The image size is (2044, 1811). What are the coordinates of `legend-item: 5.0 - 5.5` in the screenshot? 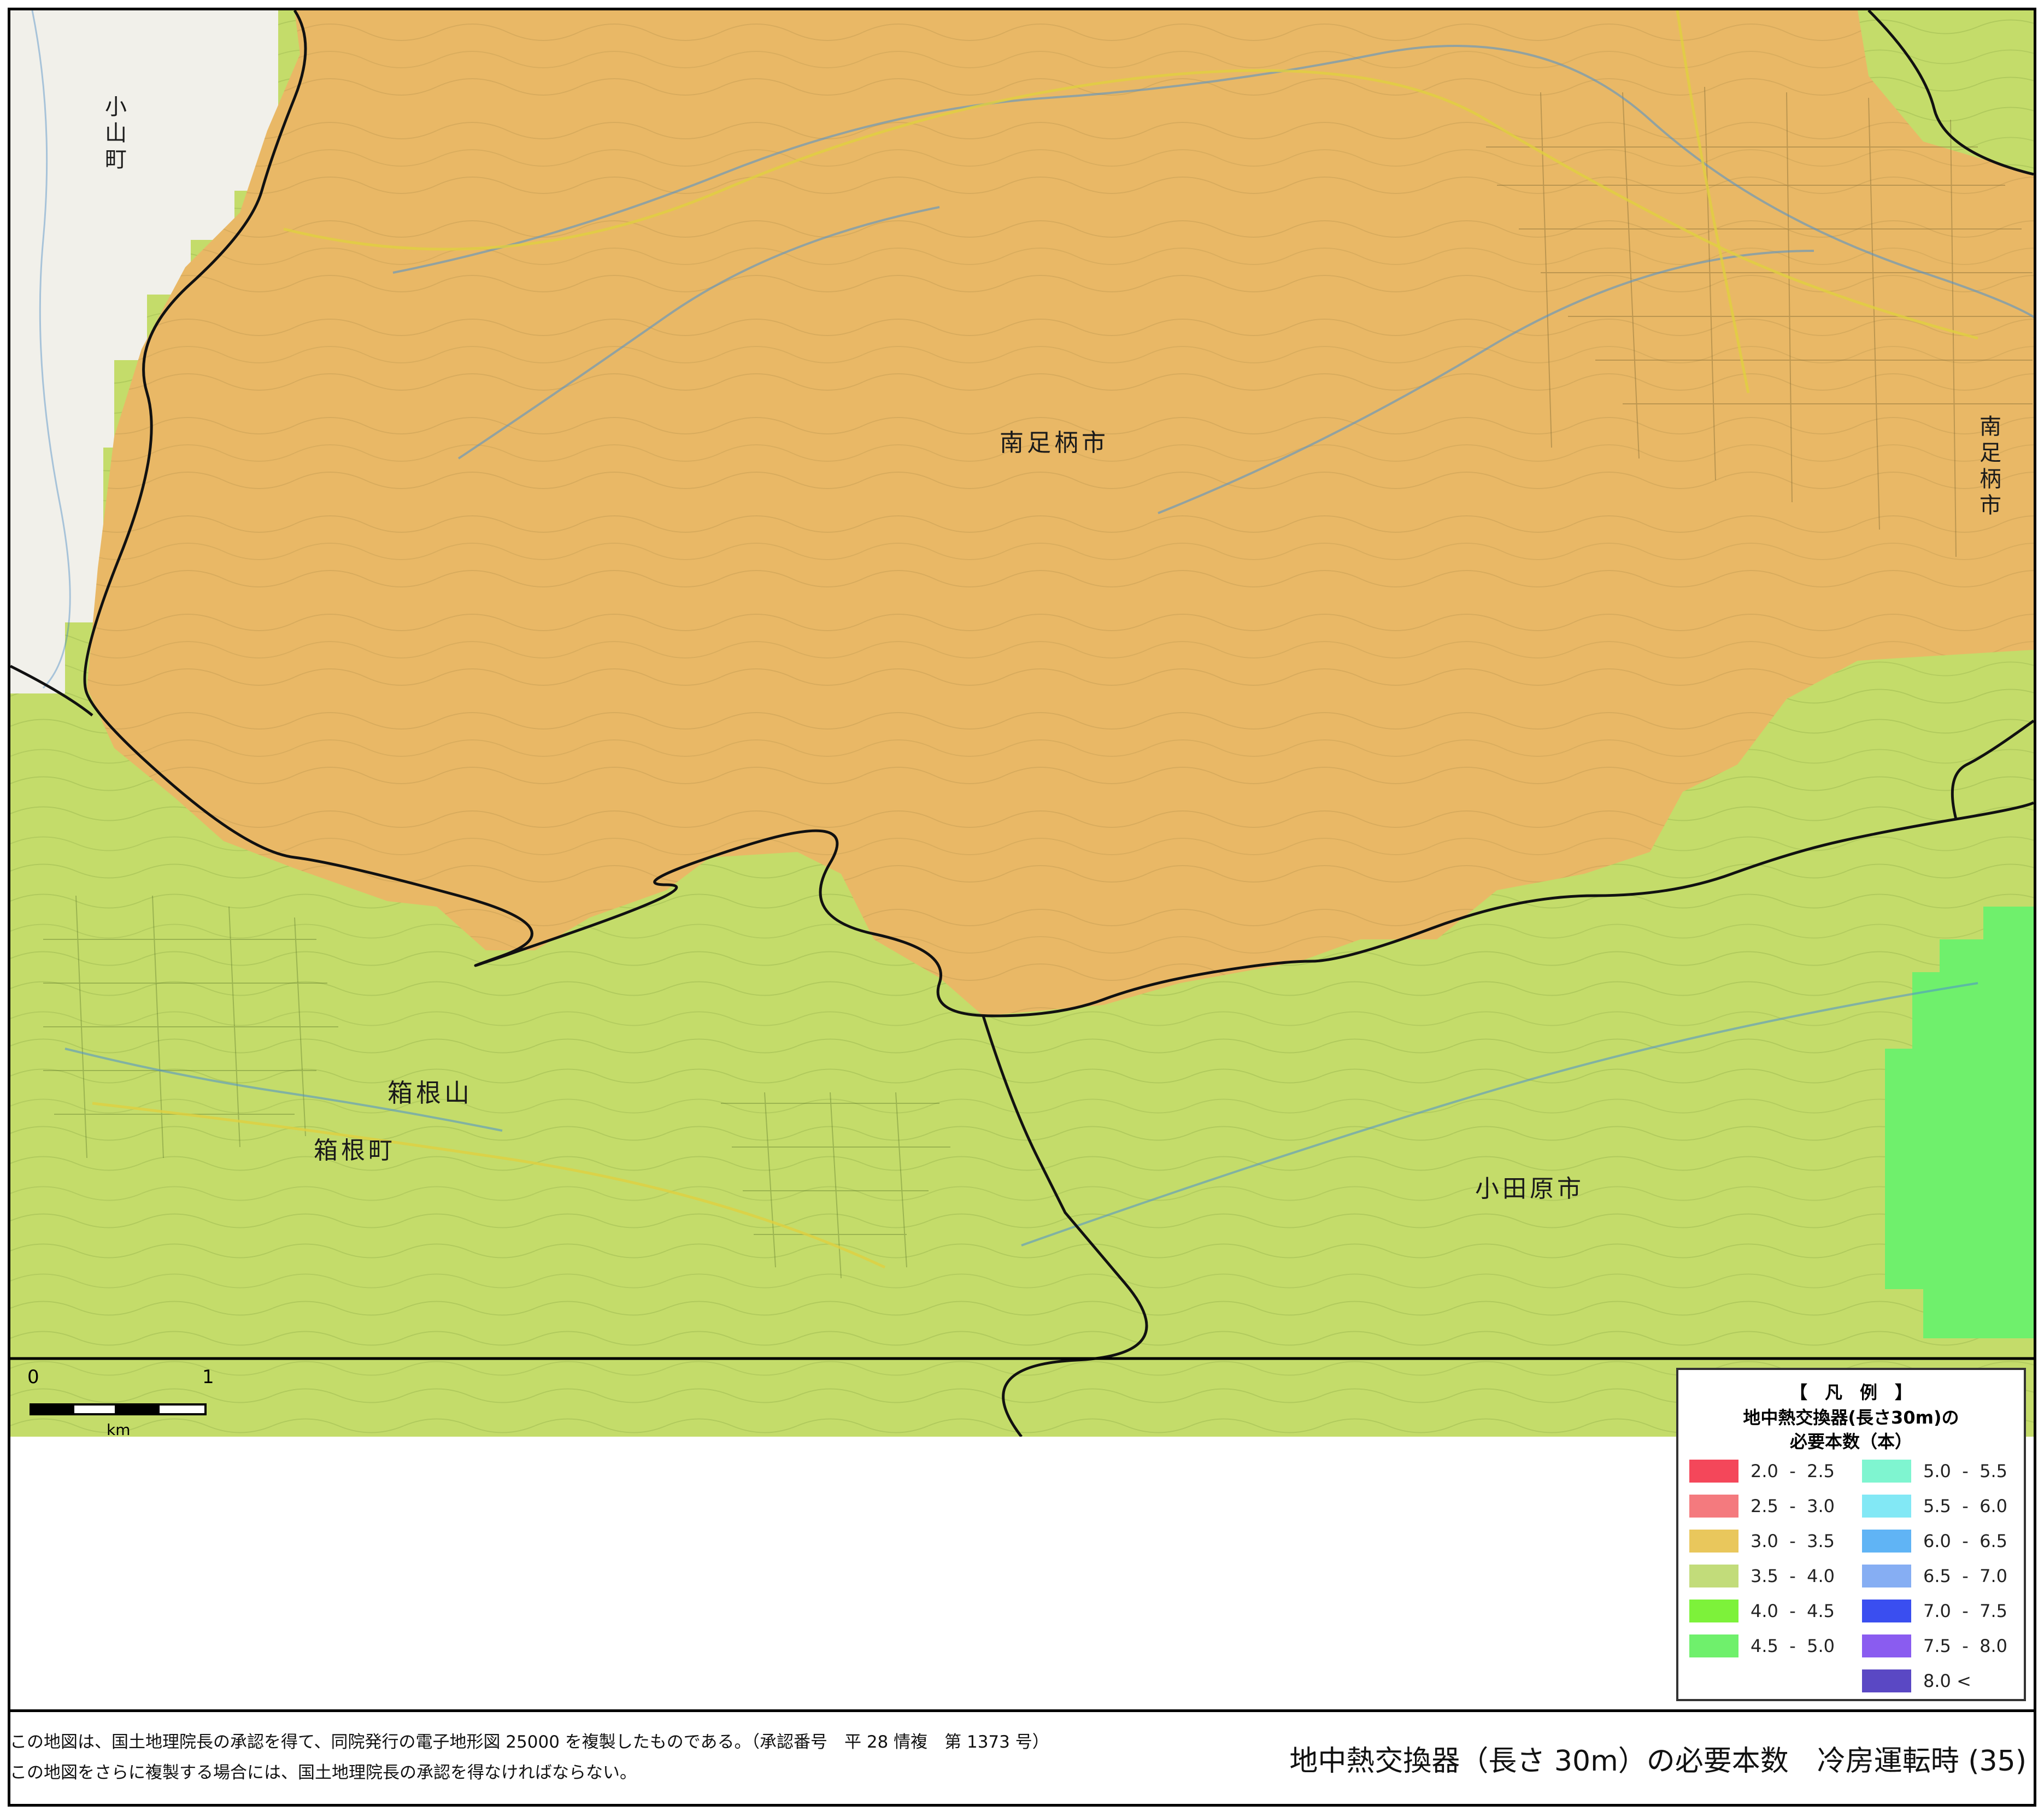 It's located at (1934, 1472).